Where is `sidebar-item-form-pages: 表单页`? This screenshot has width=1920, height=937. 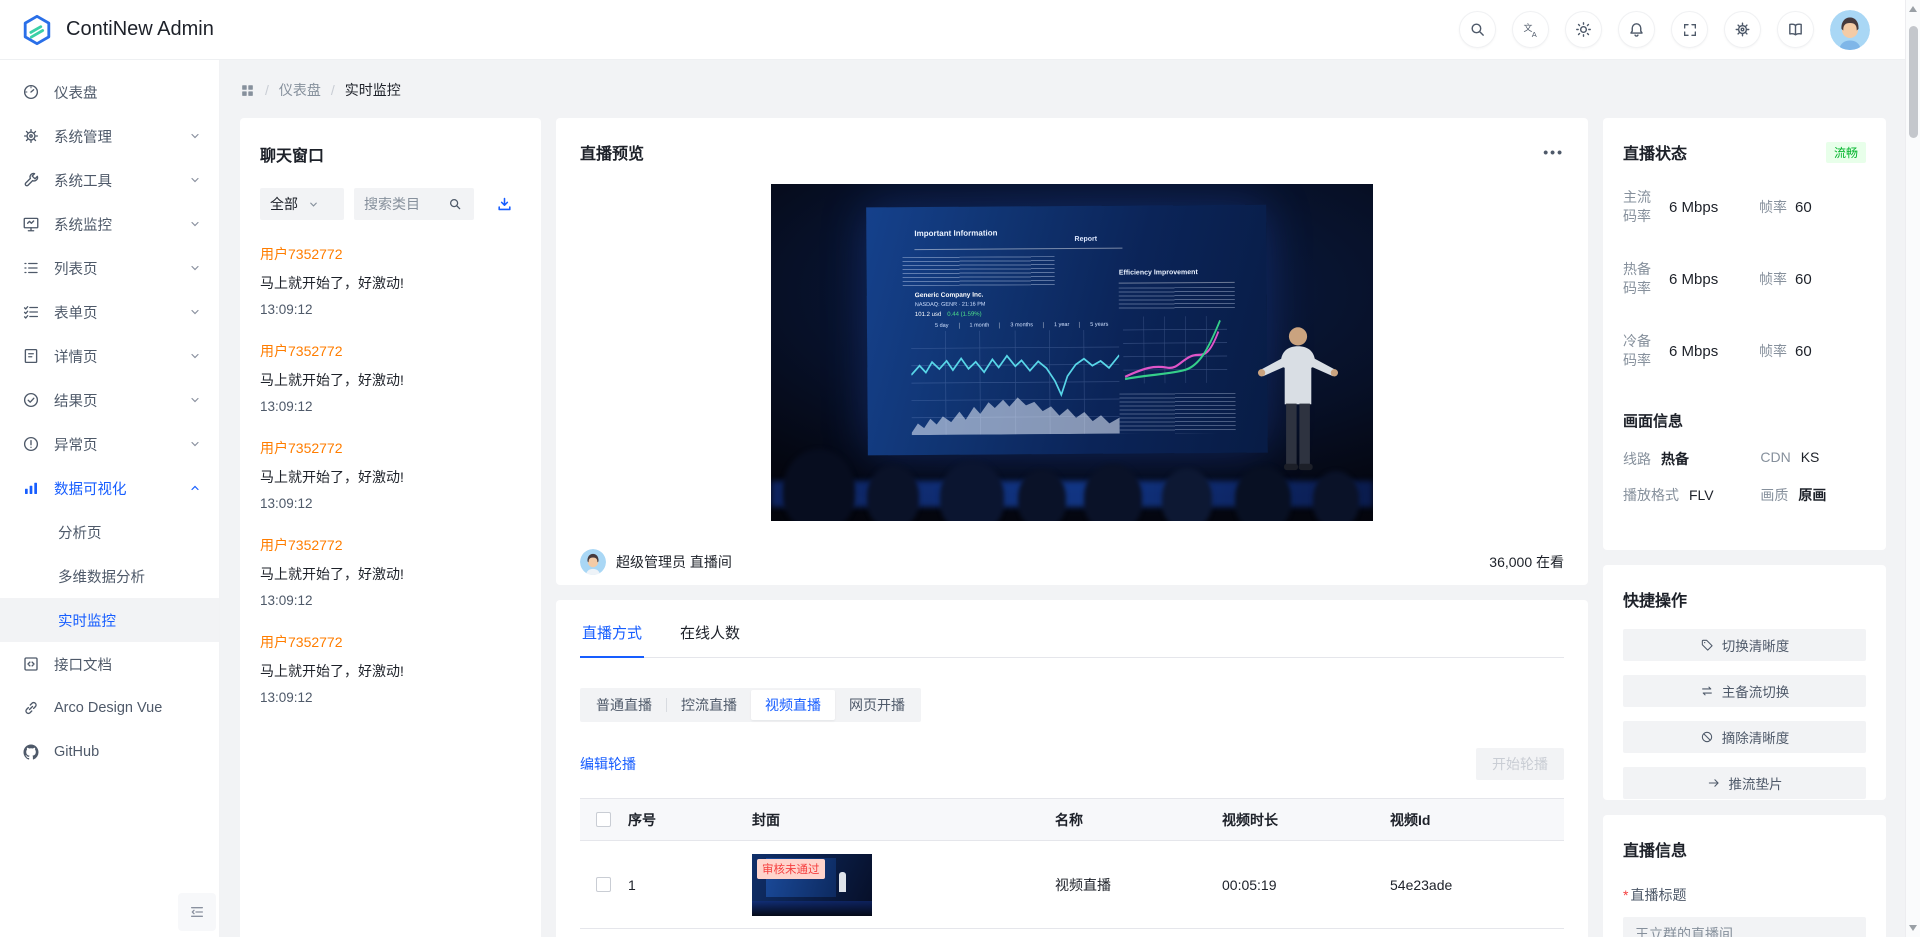 sidebar-item-form-pages: 表单页 is located at coordinates (109, 312).